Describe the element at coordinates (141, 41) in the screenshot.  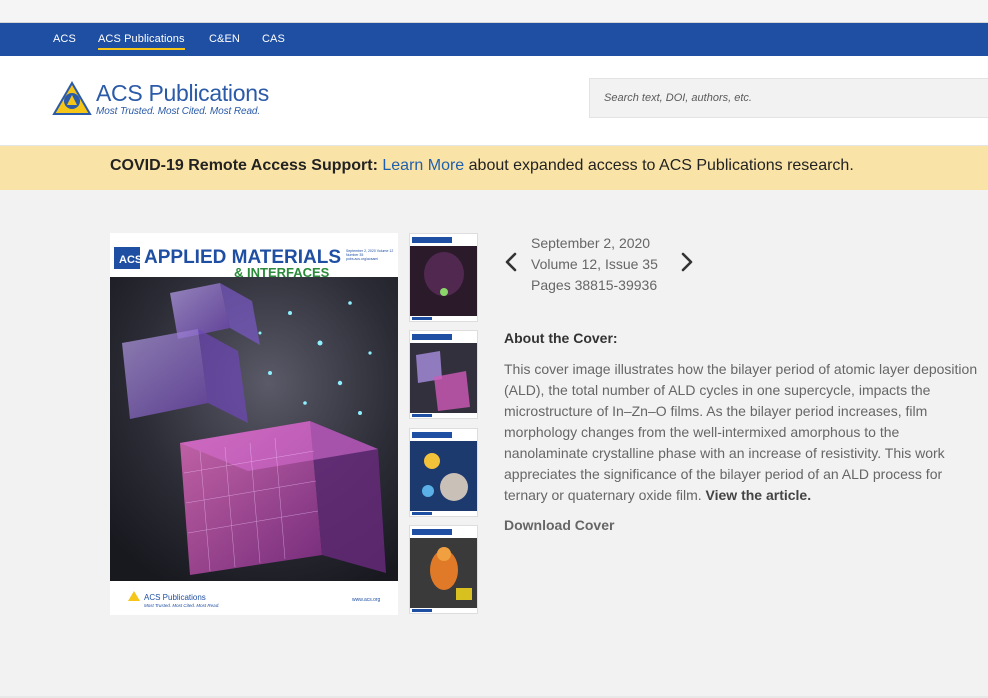
I see `network-link-acs-publications: ACS Publications` at that location.